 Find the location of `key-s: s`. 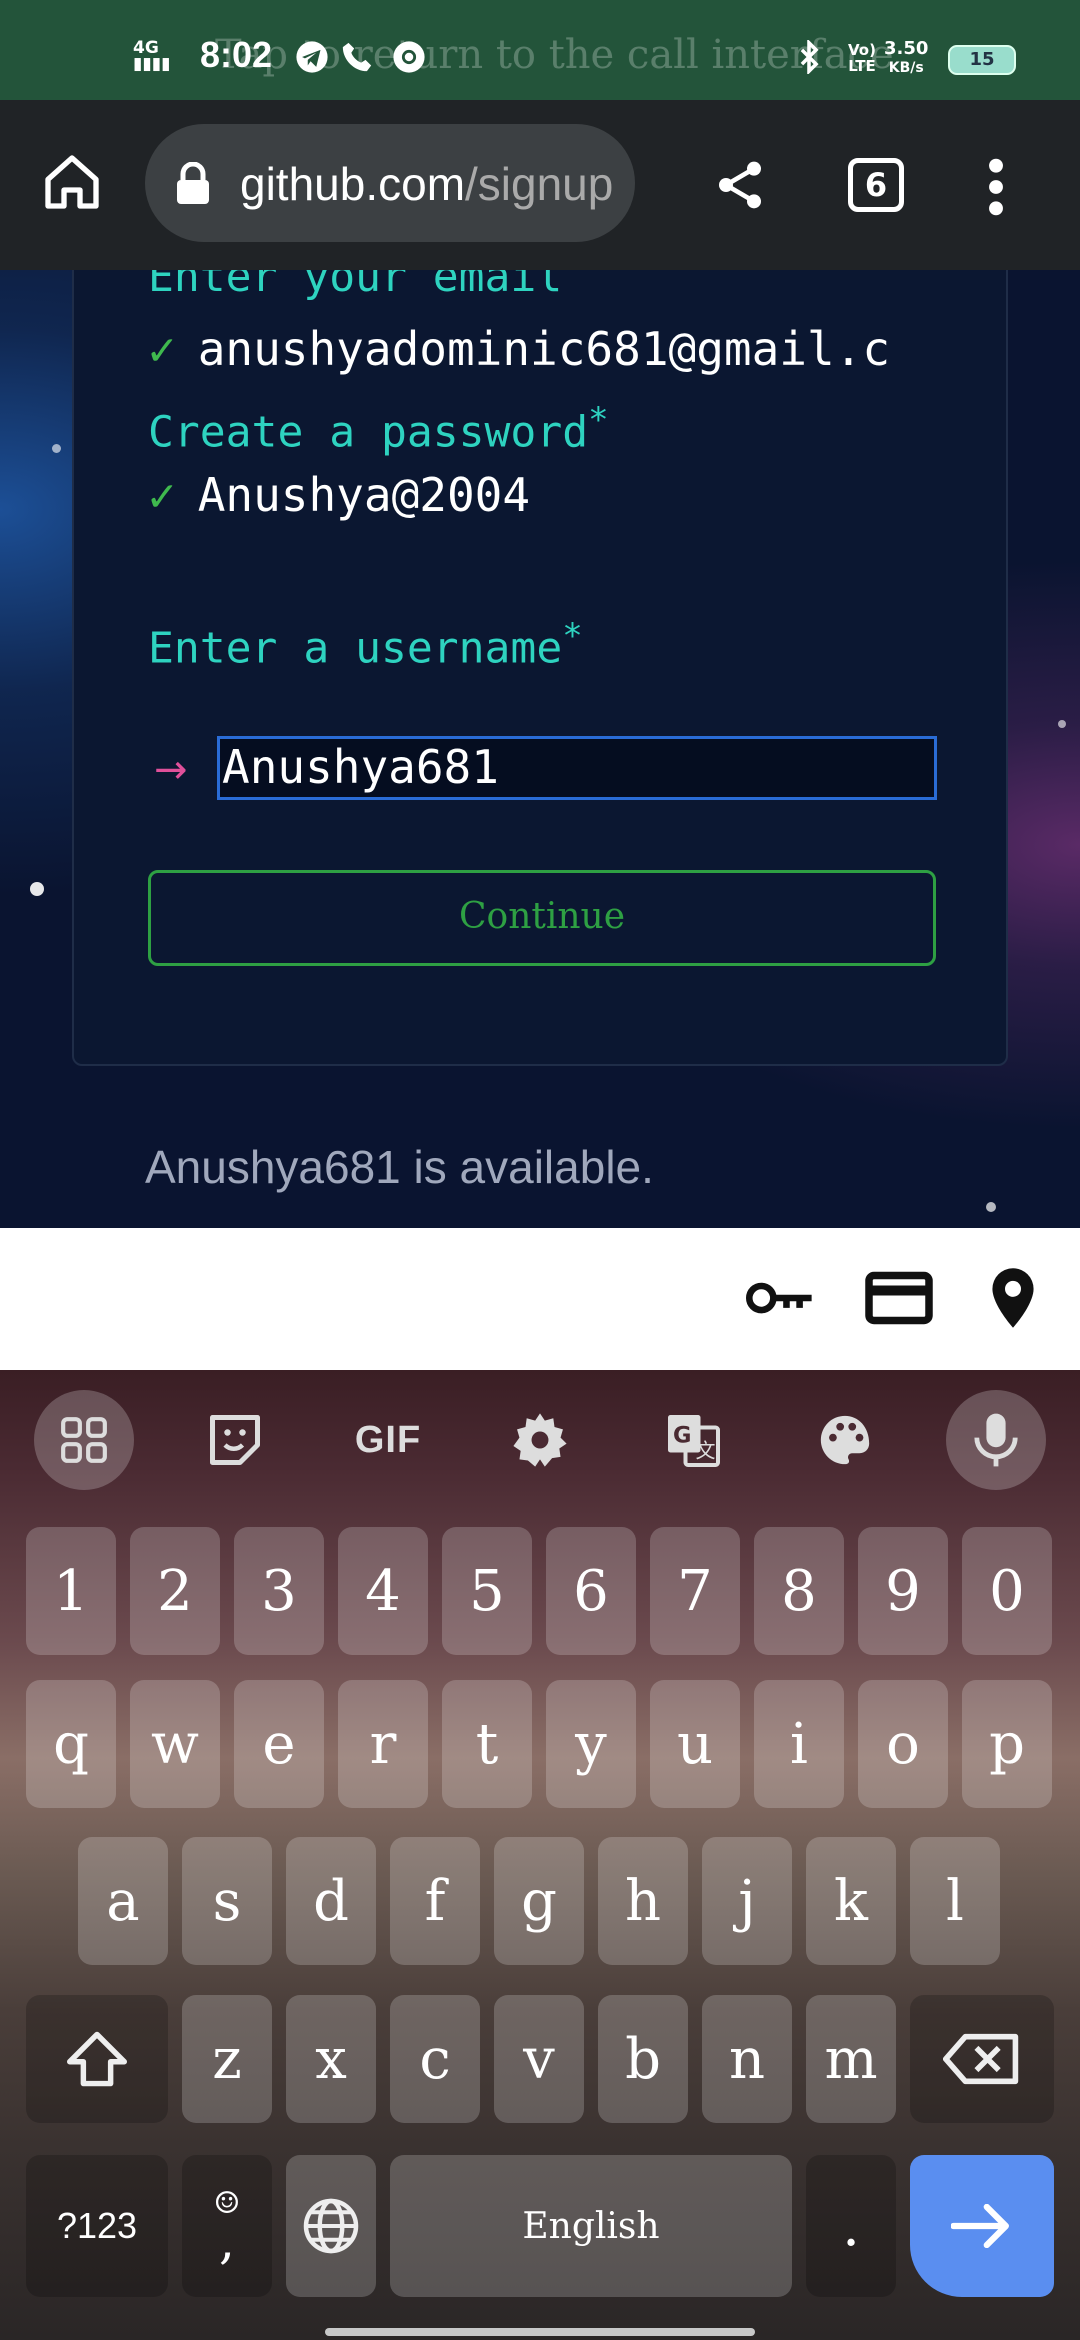

key-s: s is located at coordinates (227, 1901).